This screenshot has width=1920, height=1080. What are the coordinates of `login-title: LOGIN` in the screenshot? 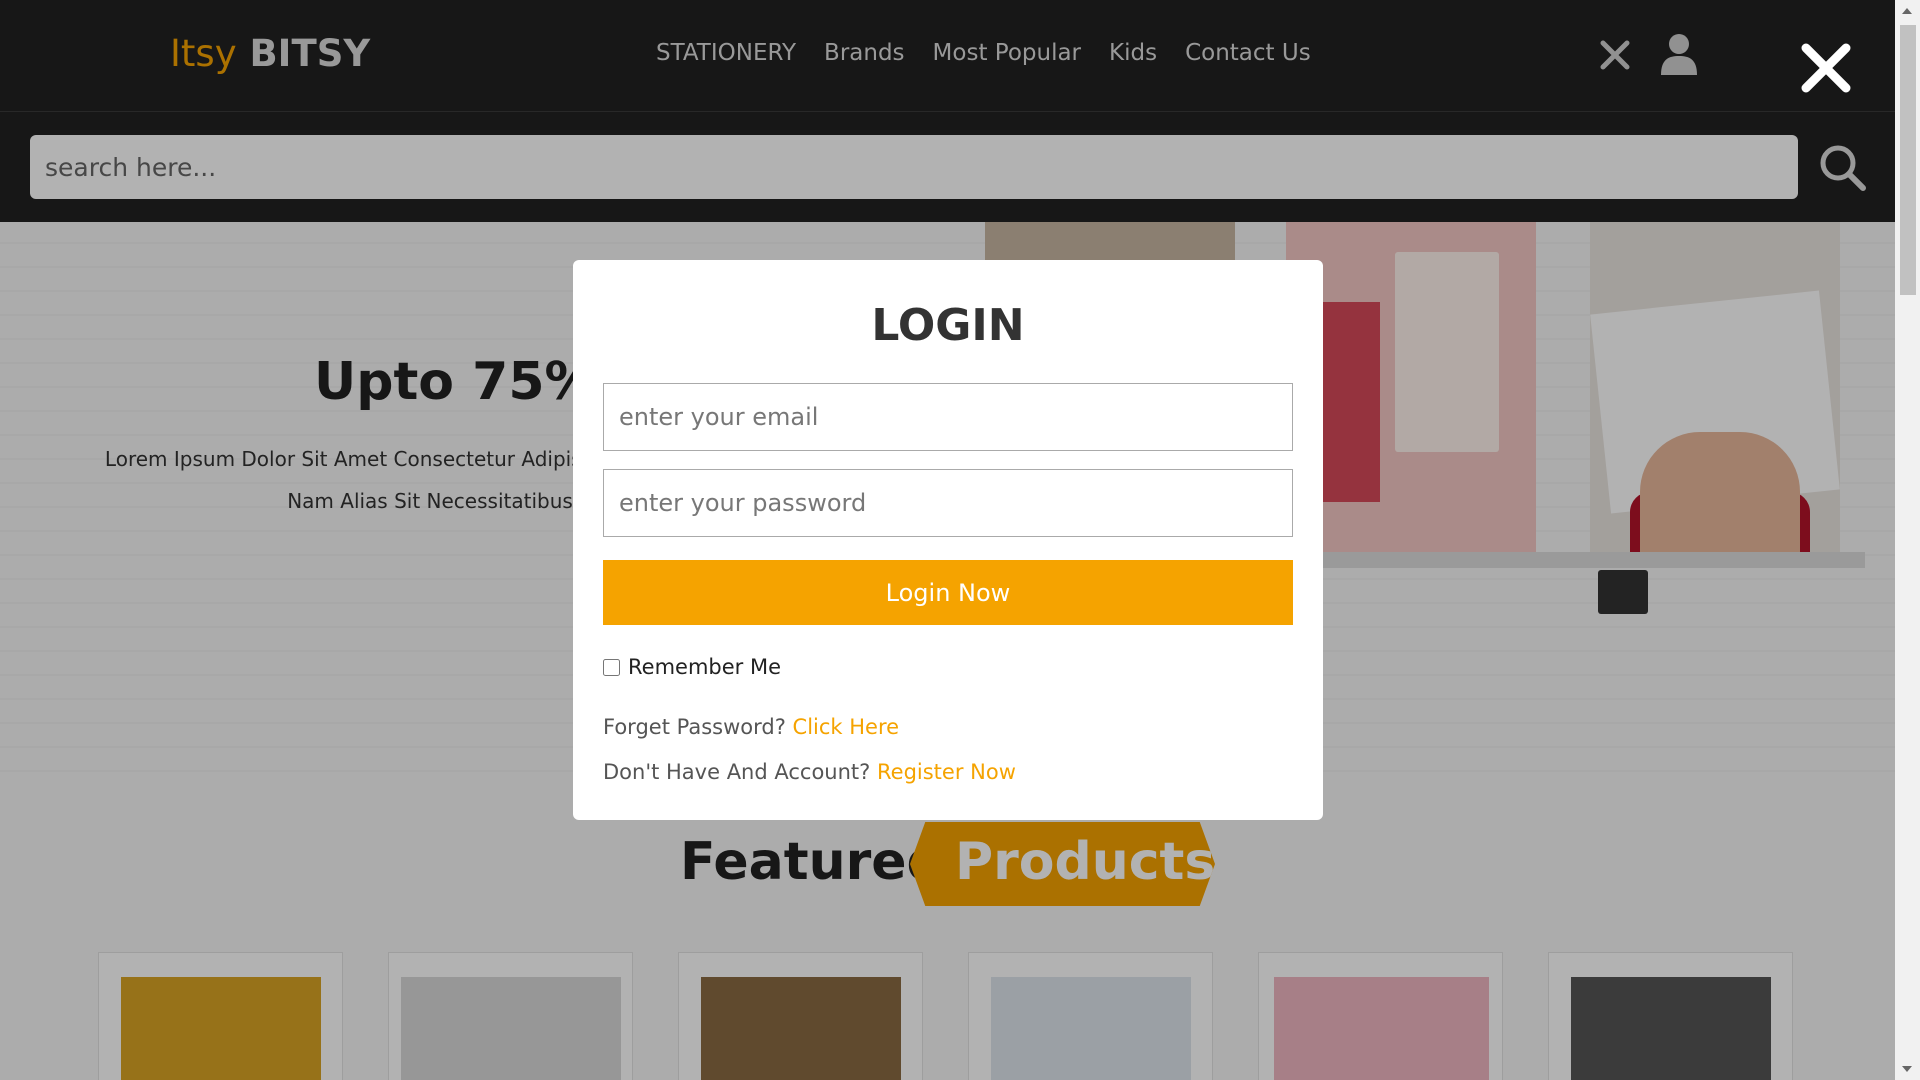 It's located at (948, 325).